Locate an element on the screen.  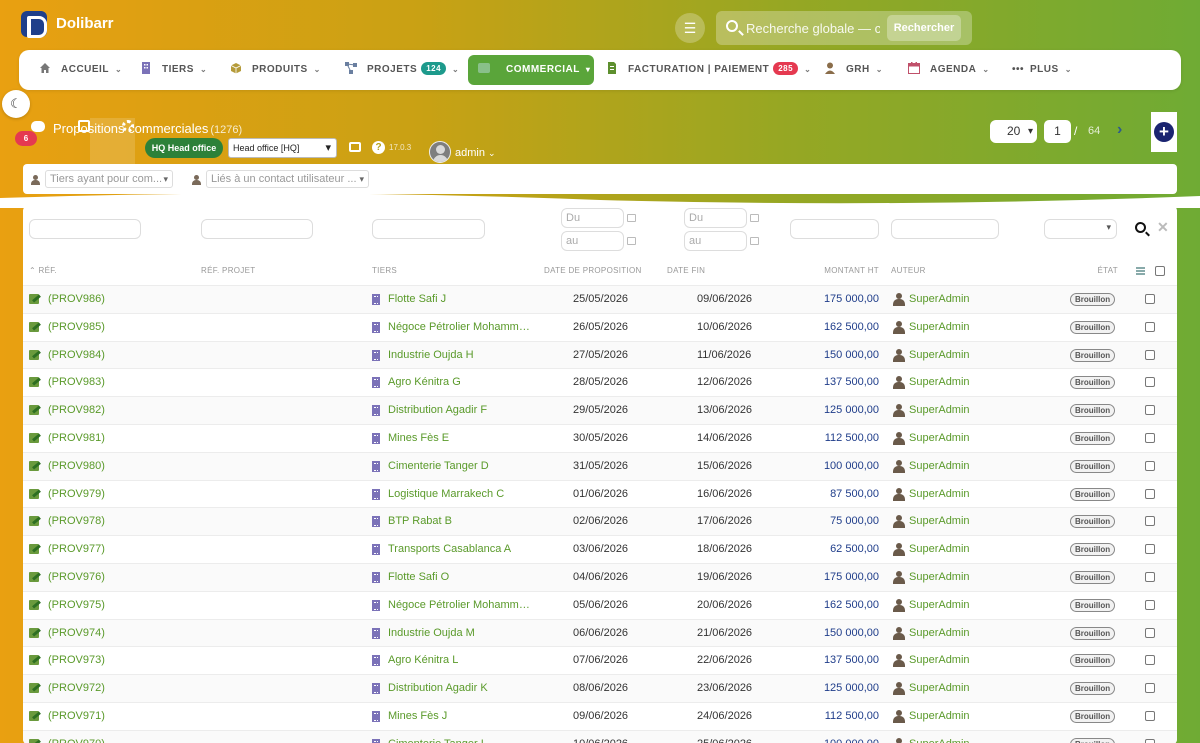
close-icon: ✕ is located at coordinates (1163, 227).